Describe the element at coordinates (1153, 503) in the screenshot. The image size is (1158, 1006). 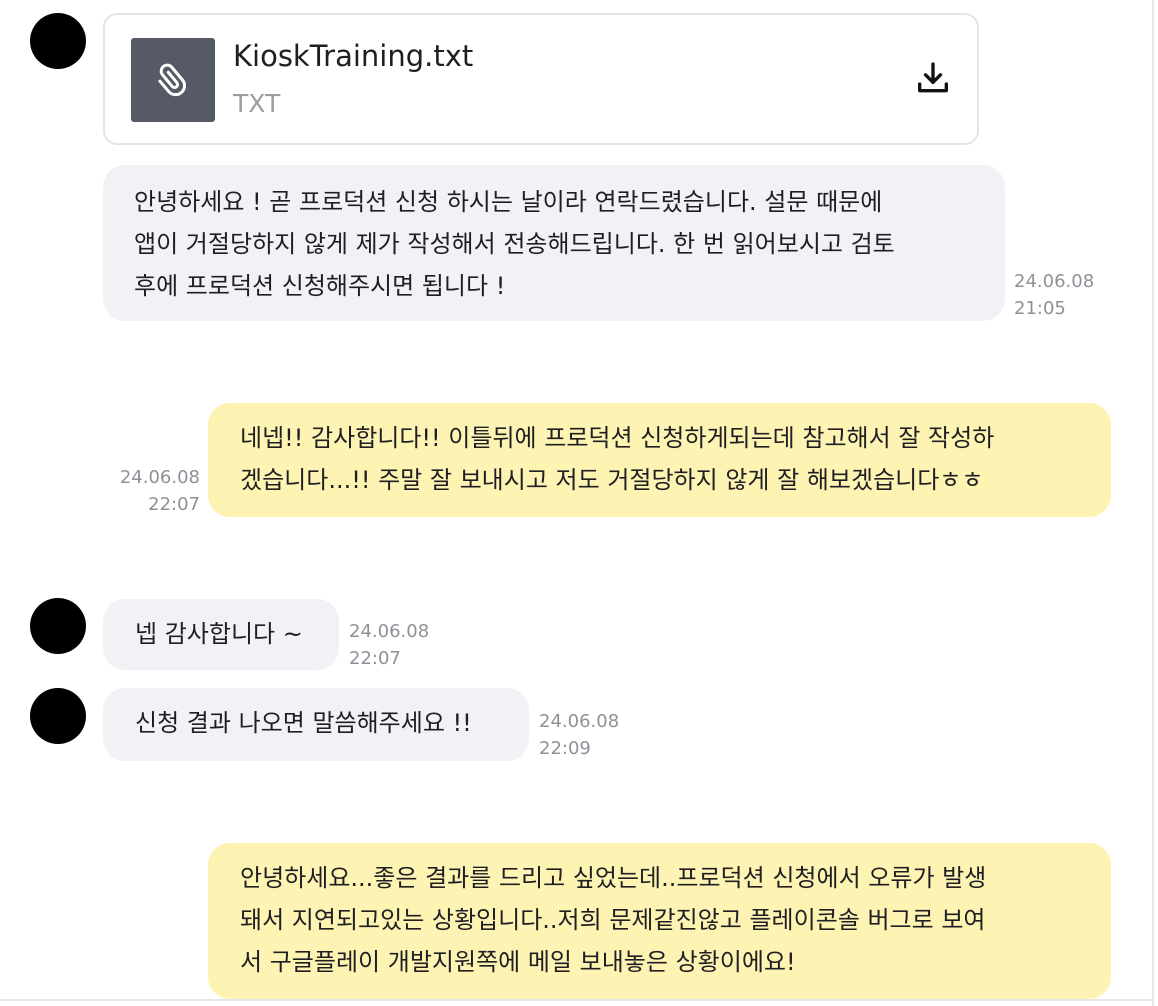
I see `chat-panel-border` at that location.